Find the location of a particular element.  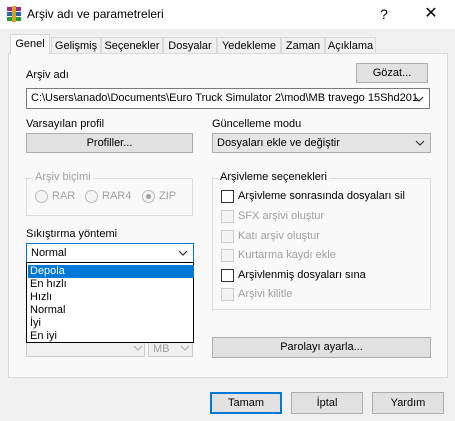

checkbox-create-sfx is located at coordinates (227, 216).